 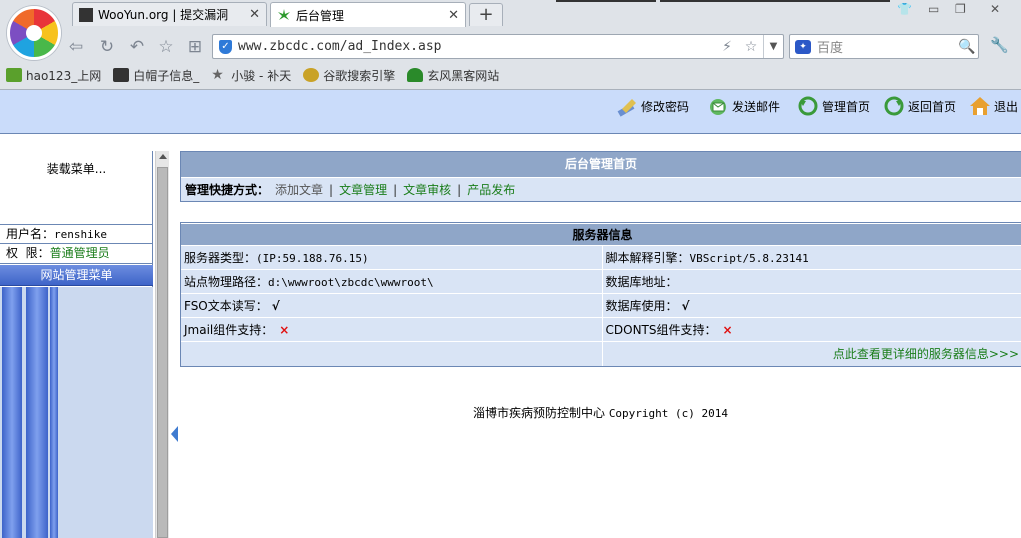 I want to click on table-row: Jmail组件支持： × CDONTS组件支持： ×, so click(x=601, y=329).